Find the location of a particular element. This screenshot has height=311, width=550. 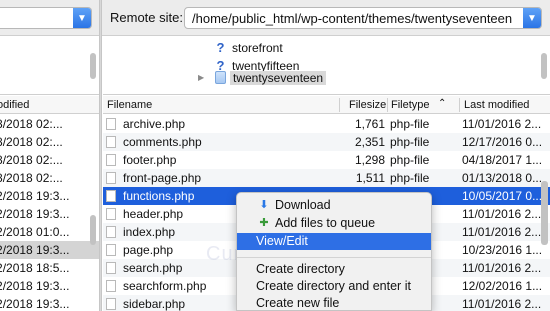

local-site-bar: ▼ is located at coordinates (49, 18).